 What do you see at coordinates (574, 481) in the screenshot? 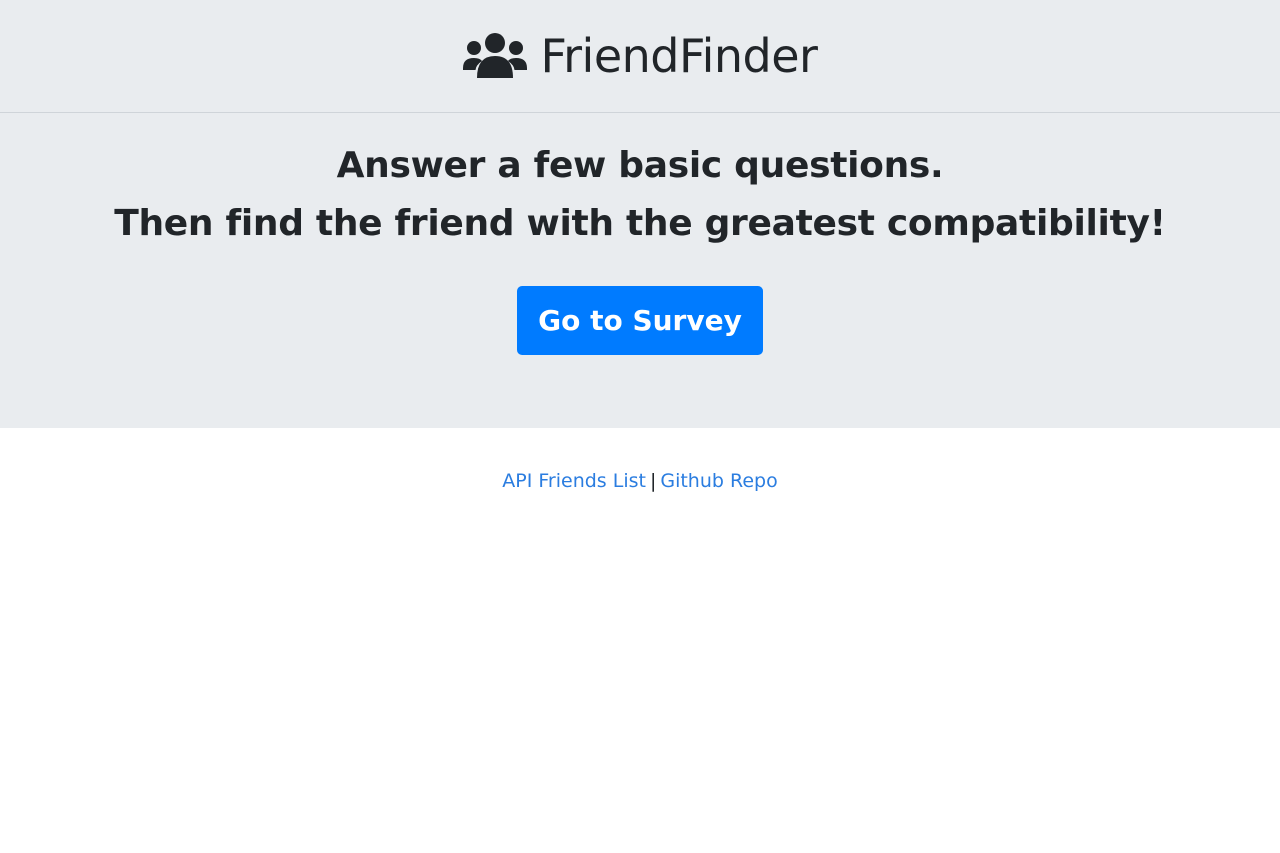
I see `api-friends-list-link: API Friends List` at bounding box center [574, 481].